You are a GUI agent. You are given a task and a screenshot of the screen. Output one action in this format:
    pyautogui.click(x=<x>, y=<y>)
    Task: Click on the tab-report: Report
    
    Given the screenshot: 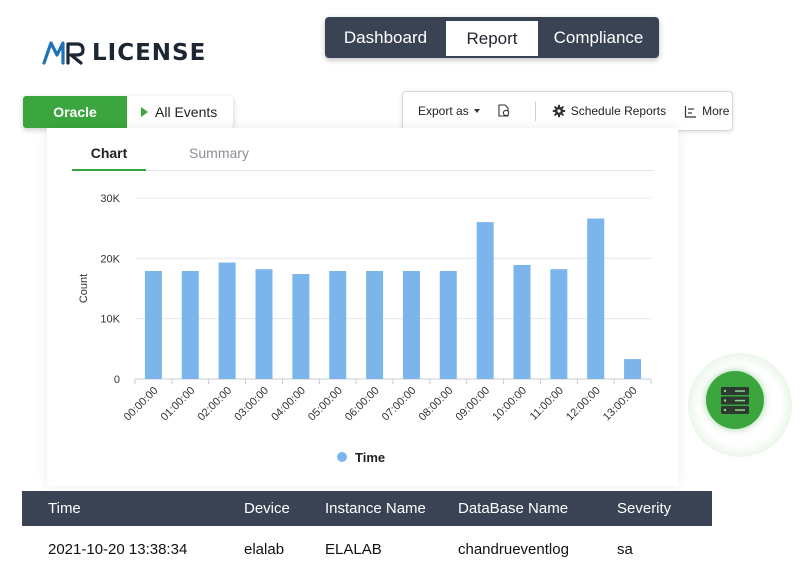 What is the action you would take?
    pyautogui.click(x=492, y=38)
    